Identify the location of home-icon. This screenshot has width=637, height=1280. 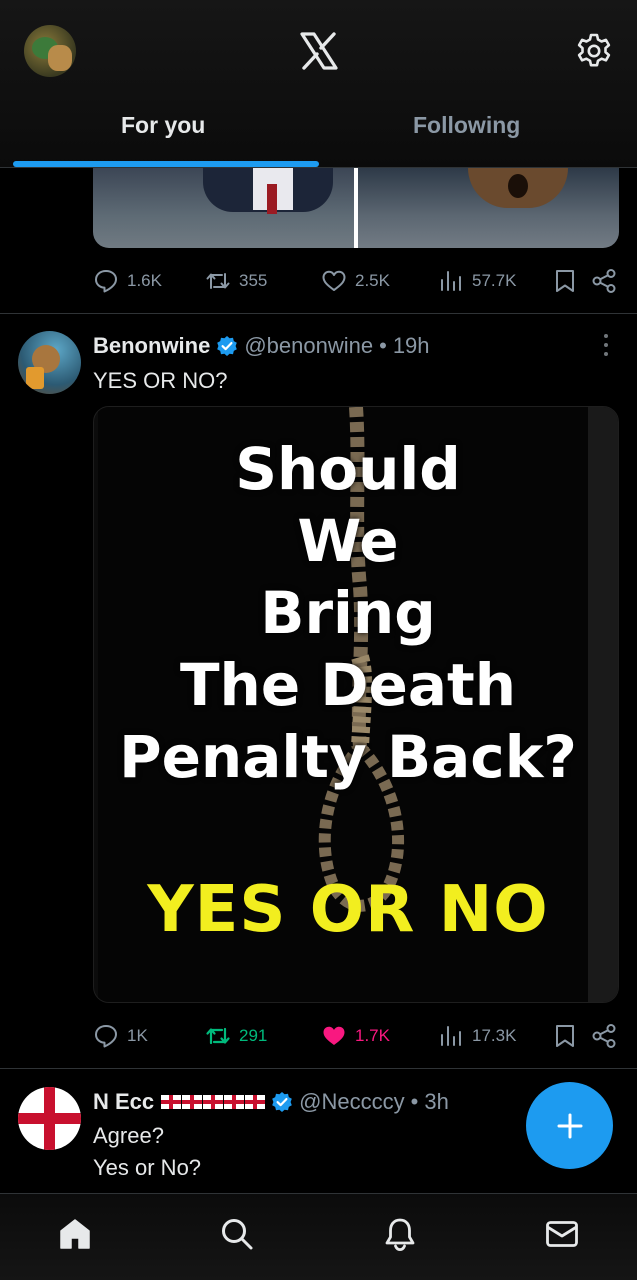
(75, 1234).